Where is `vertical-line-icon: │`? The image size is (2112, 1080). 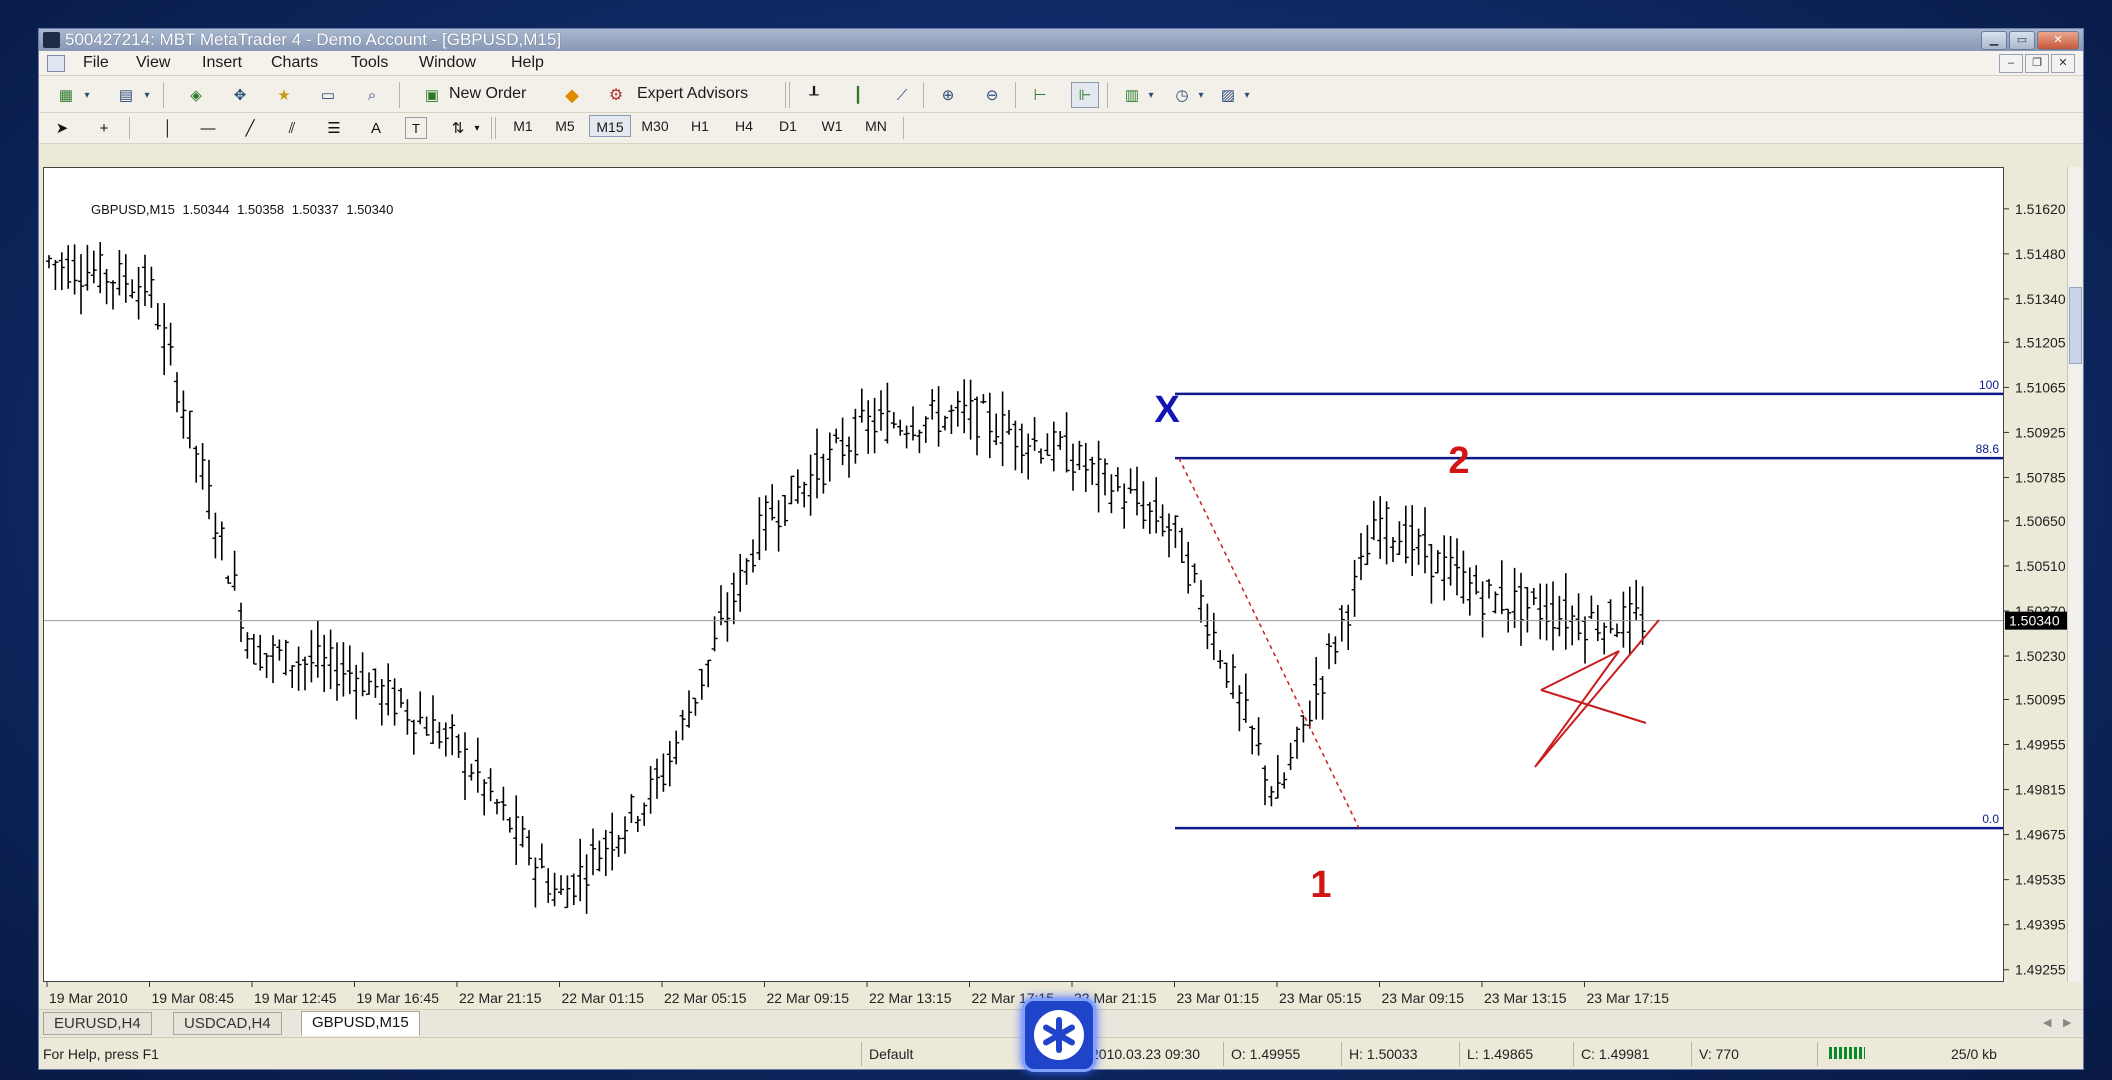
vertical-line-icon: │ is located at coordinates (168, 128).